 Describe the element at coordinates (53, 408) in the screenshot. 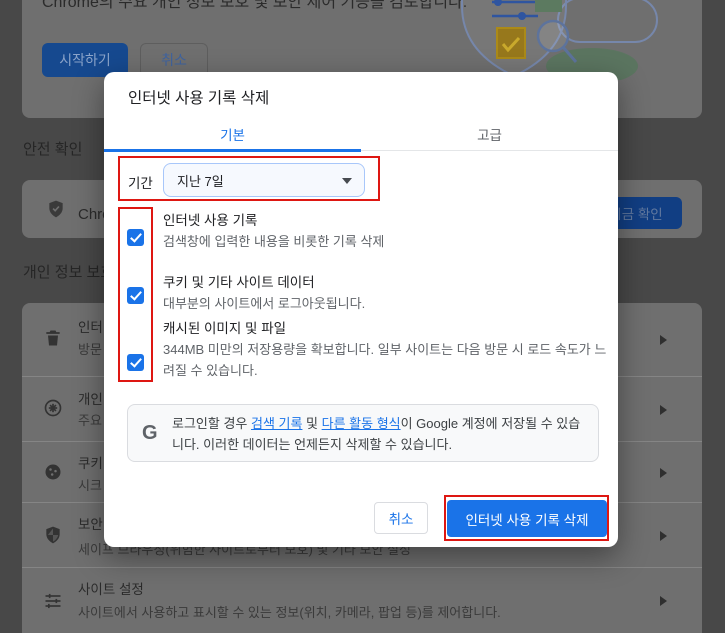

I see `privacy-guide-icon` at that location.